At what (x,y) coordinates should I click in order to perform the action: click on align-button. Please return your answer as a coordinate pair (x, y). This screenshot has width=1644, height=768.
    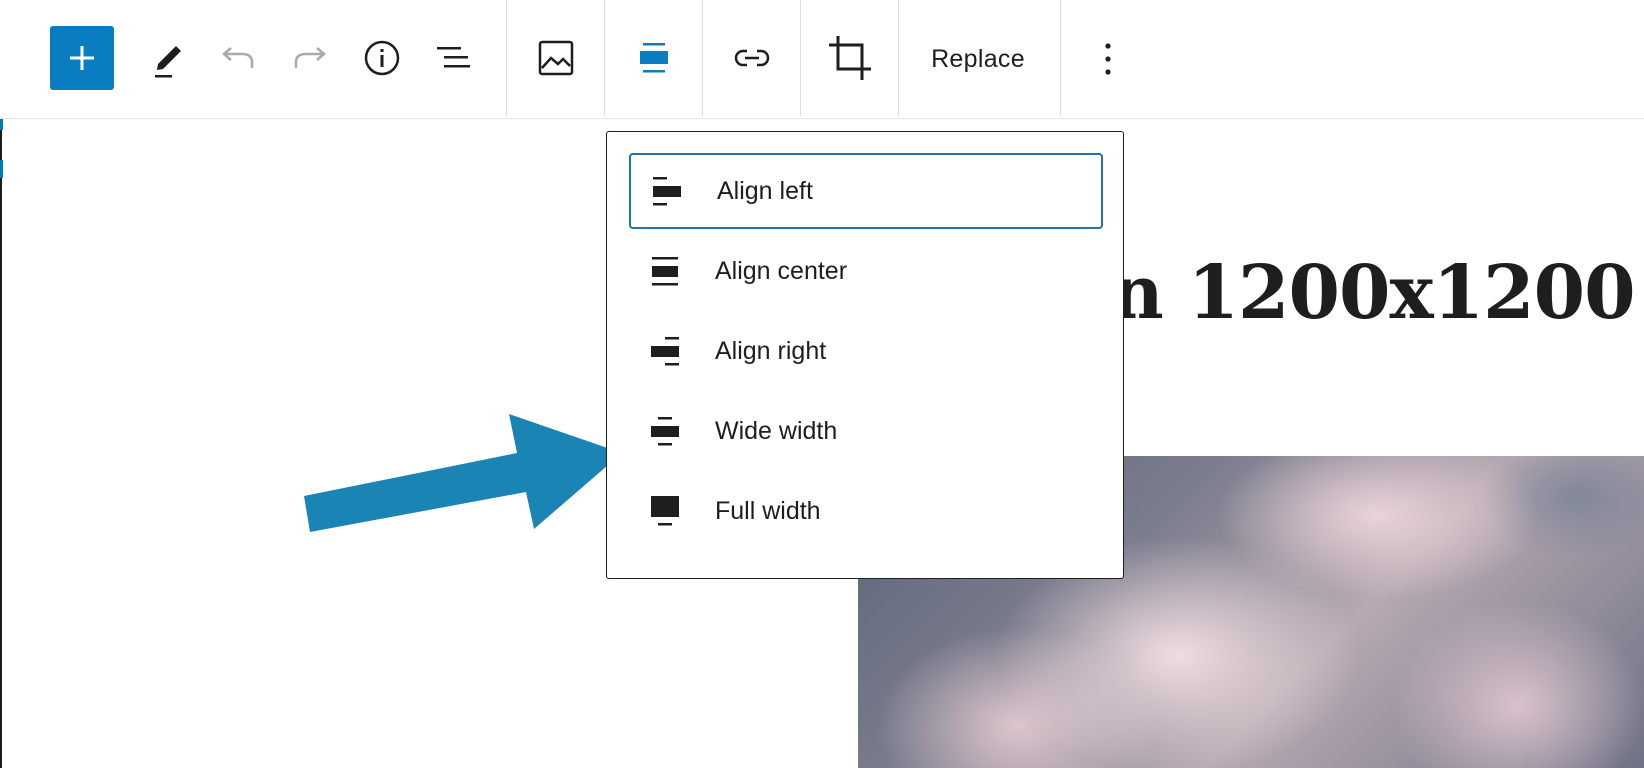
    Looking at the image, I should click on (654, 58).